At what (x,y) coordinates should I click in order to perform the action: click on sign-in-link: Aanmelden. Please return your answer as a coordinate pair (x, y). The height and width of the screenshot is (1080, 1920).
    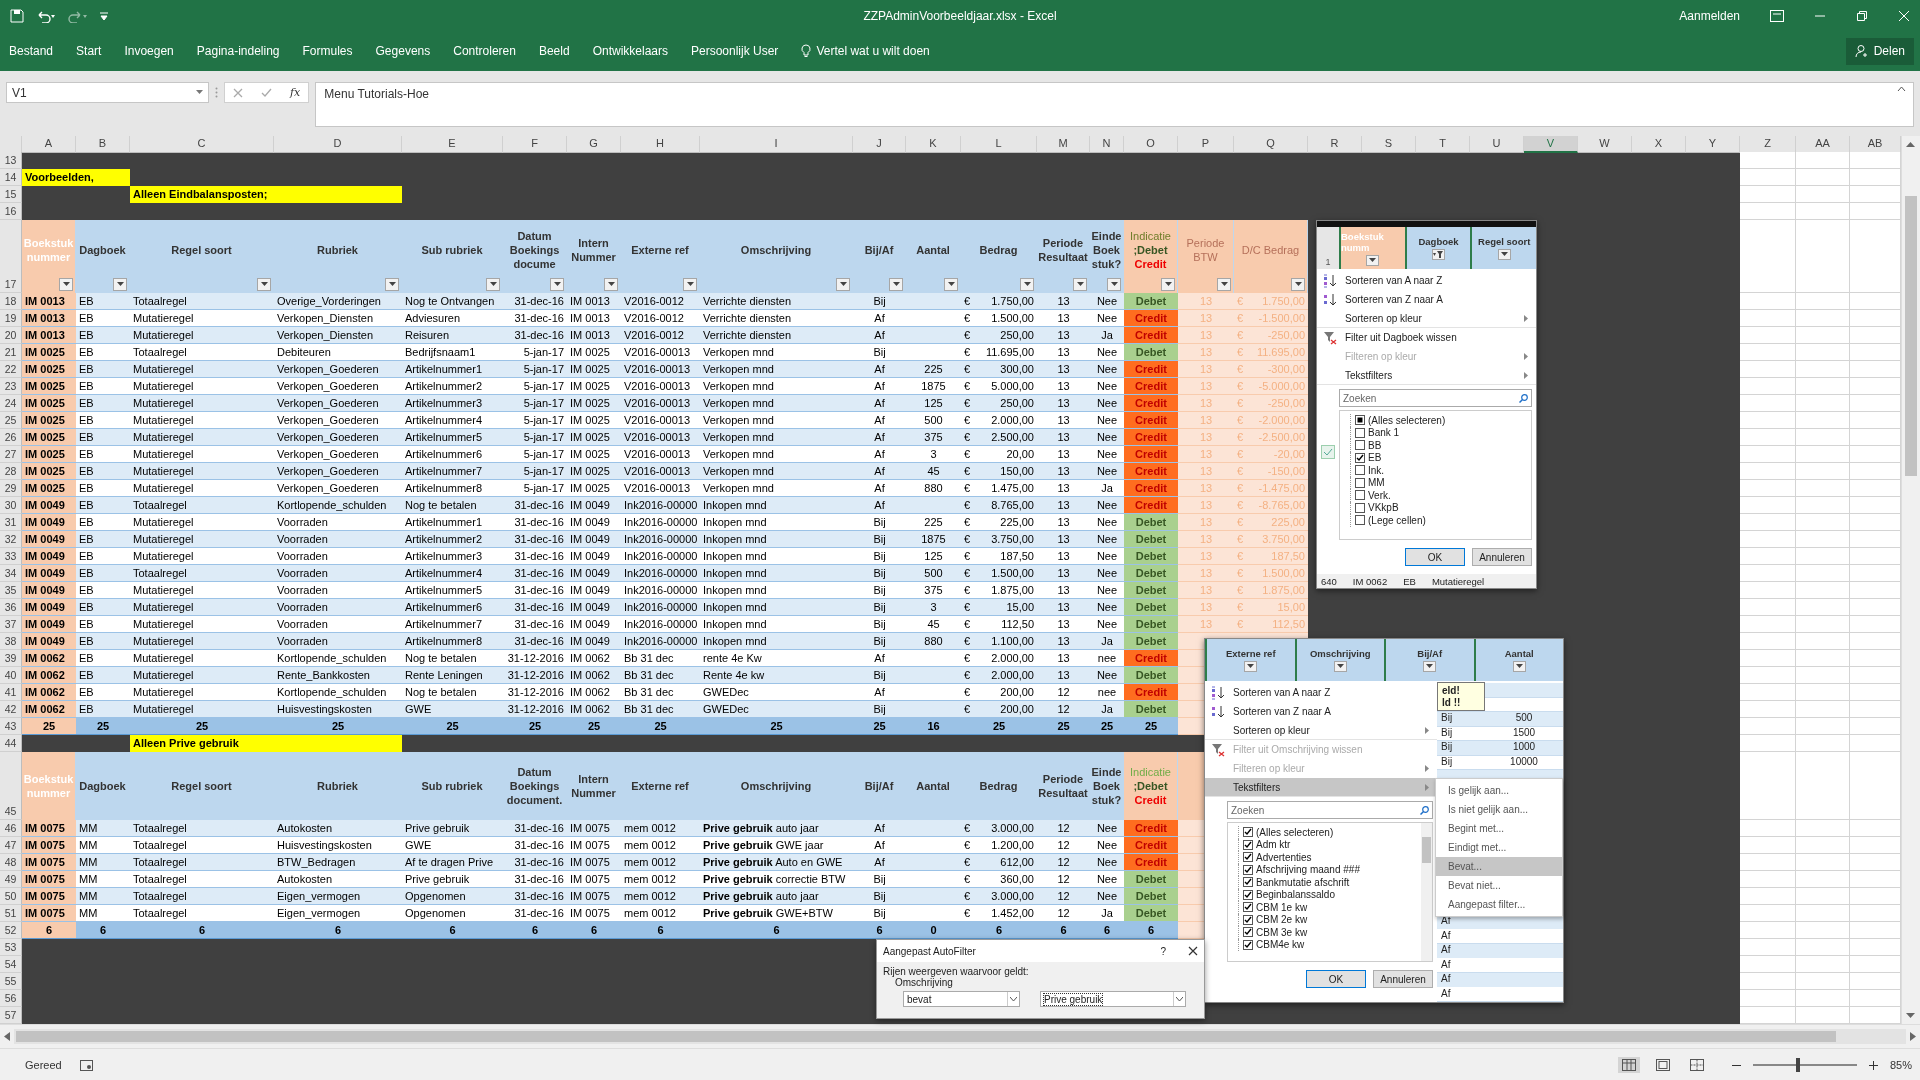
    Looking at the image, I should click on (1709, 15).